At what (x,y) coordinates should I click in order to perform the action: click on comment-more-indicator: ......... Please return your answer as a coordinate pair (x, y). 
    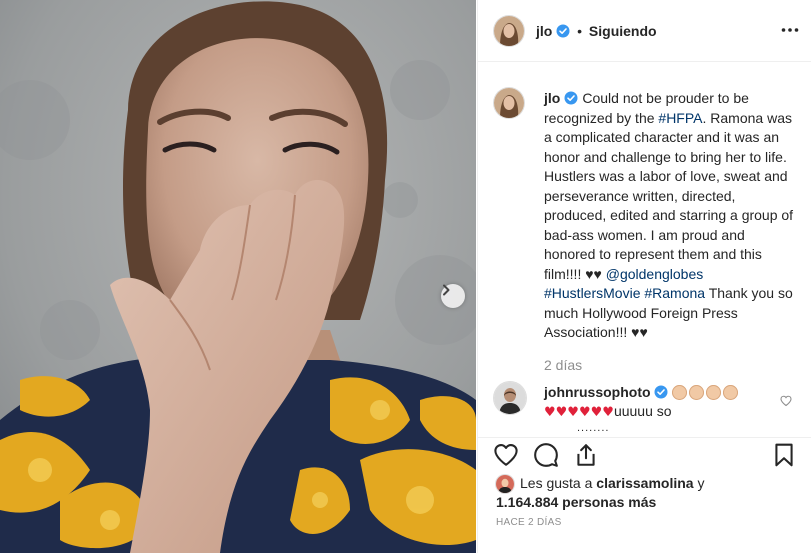
    Looking at the image, I should click on (593, 428).